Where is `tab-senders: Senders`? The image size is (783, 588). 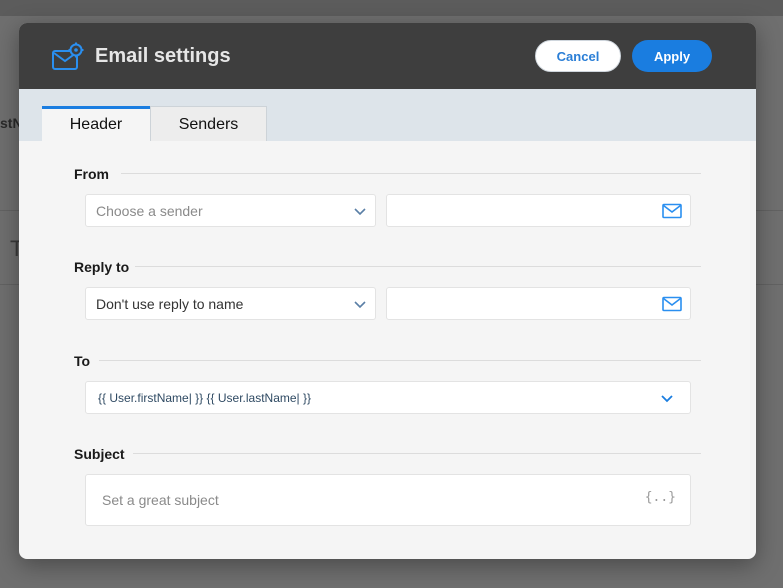 tab-senders: Senders is located at coordinates (208, 123).